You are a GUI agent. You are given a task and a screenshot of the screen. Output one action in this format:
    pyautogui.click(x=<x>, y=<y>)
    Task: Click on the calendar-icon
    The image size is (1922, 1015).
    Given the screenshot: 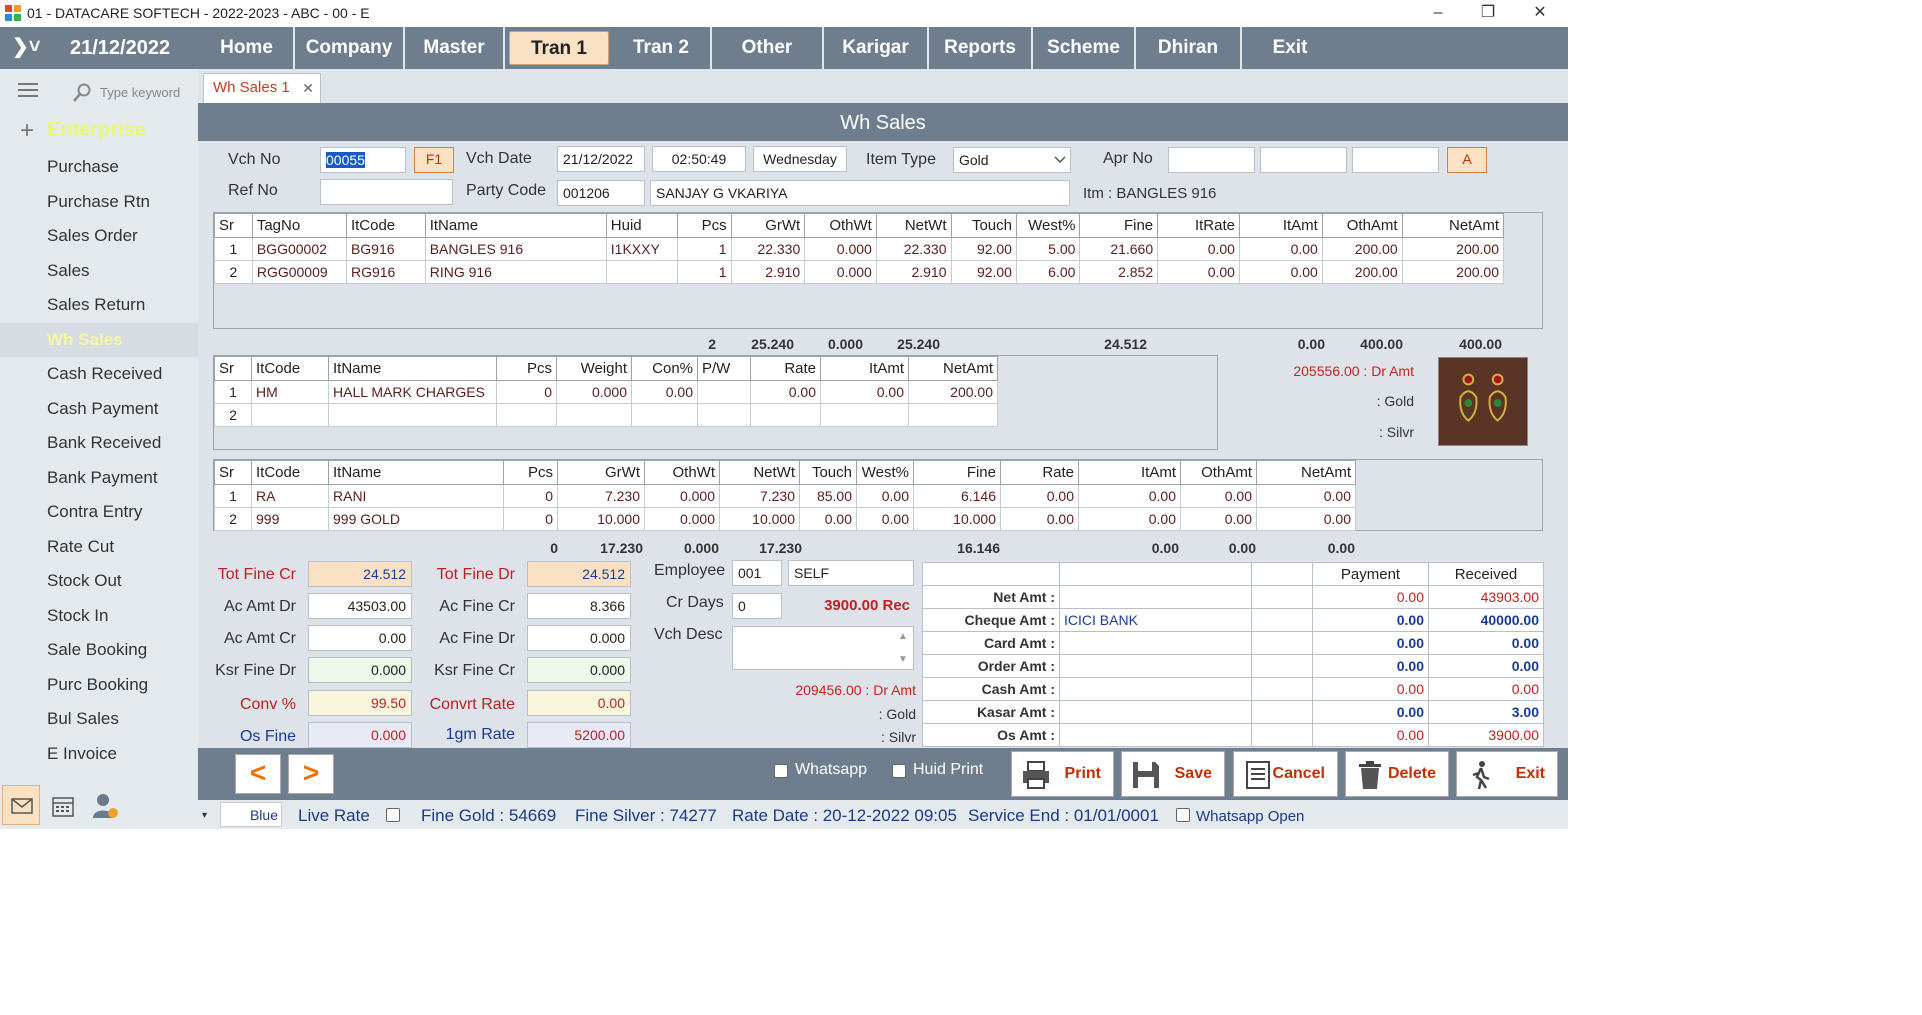 What is the action you would take?
    pyautogui.click(x=63, y=806)
    